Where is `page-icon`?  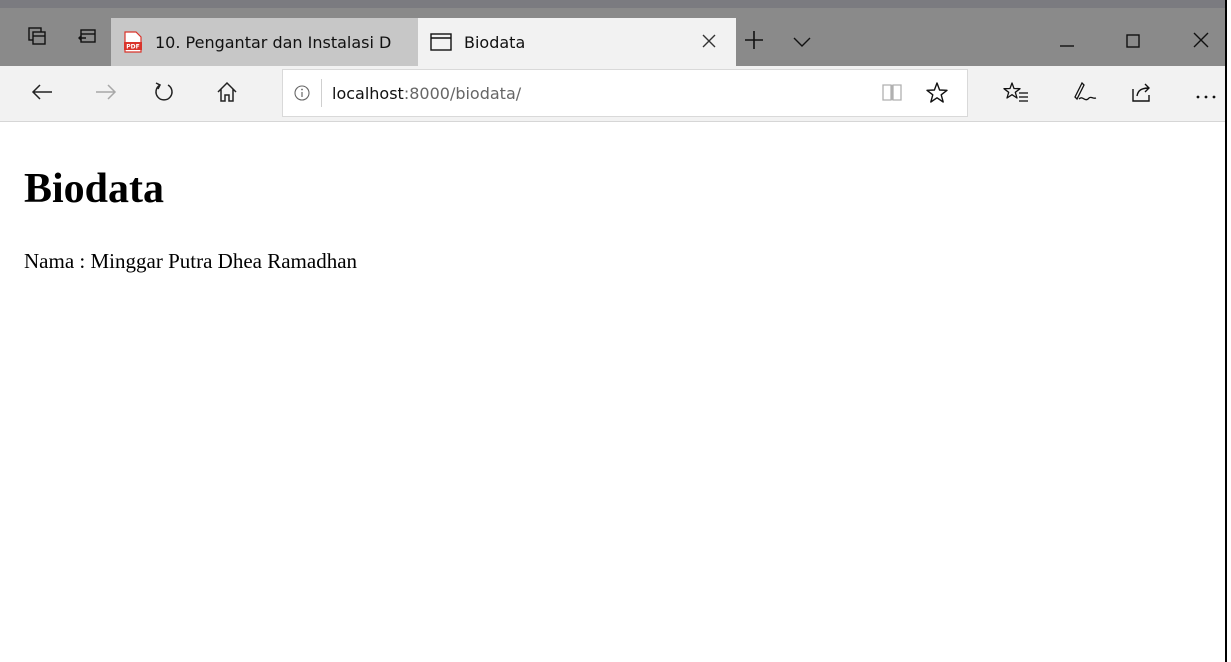
page-icon is located at coordinates (441, 42).